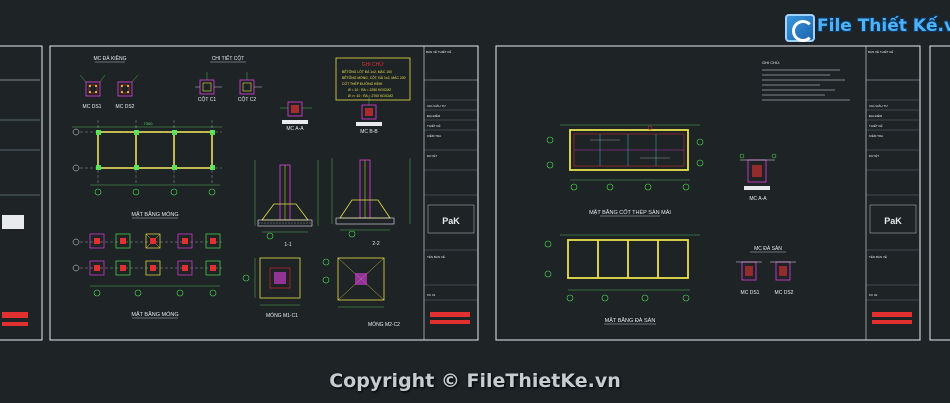  What do you see at coordinates (228, 58) in the screenshot?
I see `label-chi-tiet-cot: CHI TIẾT CỘT` at bounding box center [228, 58].